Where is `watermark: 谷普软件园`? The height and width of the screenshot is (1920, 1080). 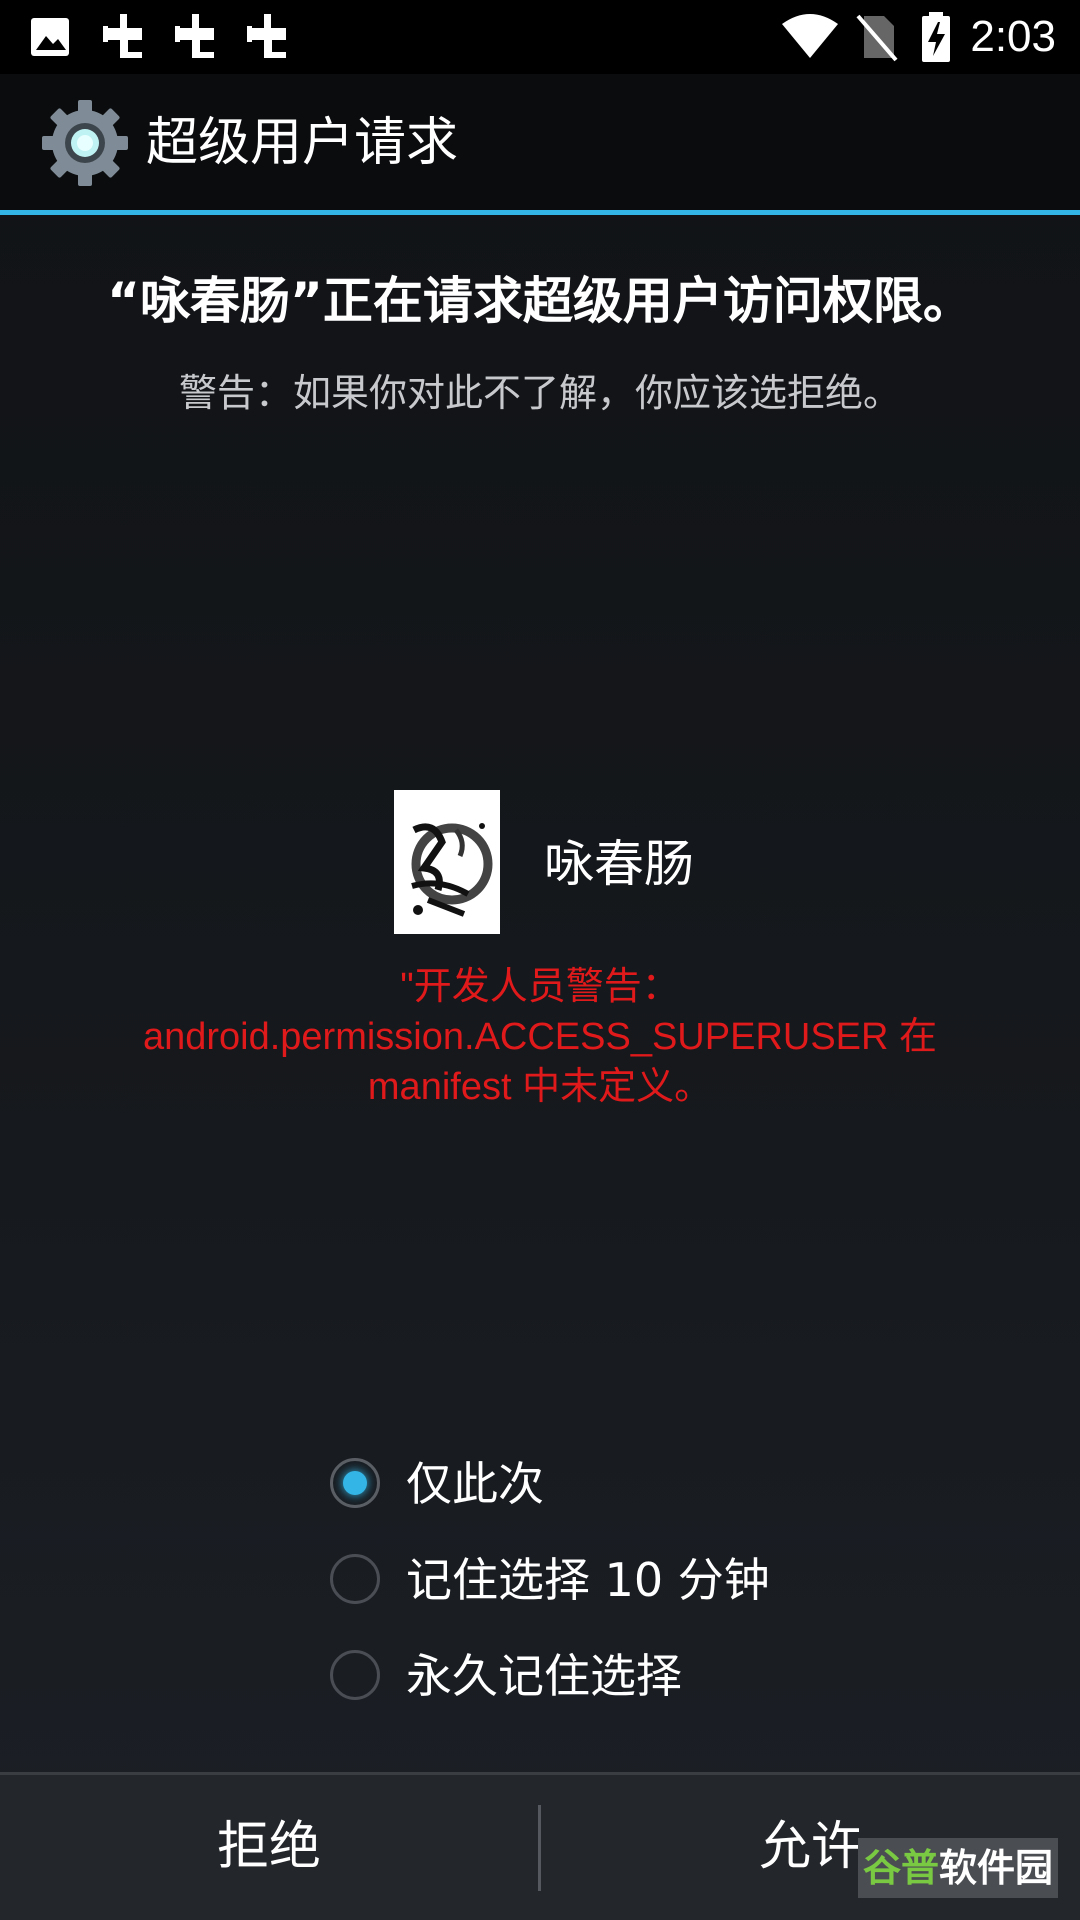
watermark: 谷普软件园 is located at coordinates (958, 1868).